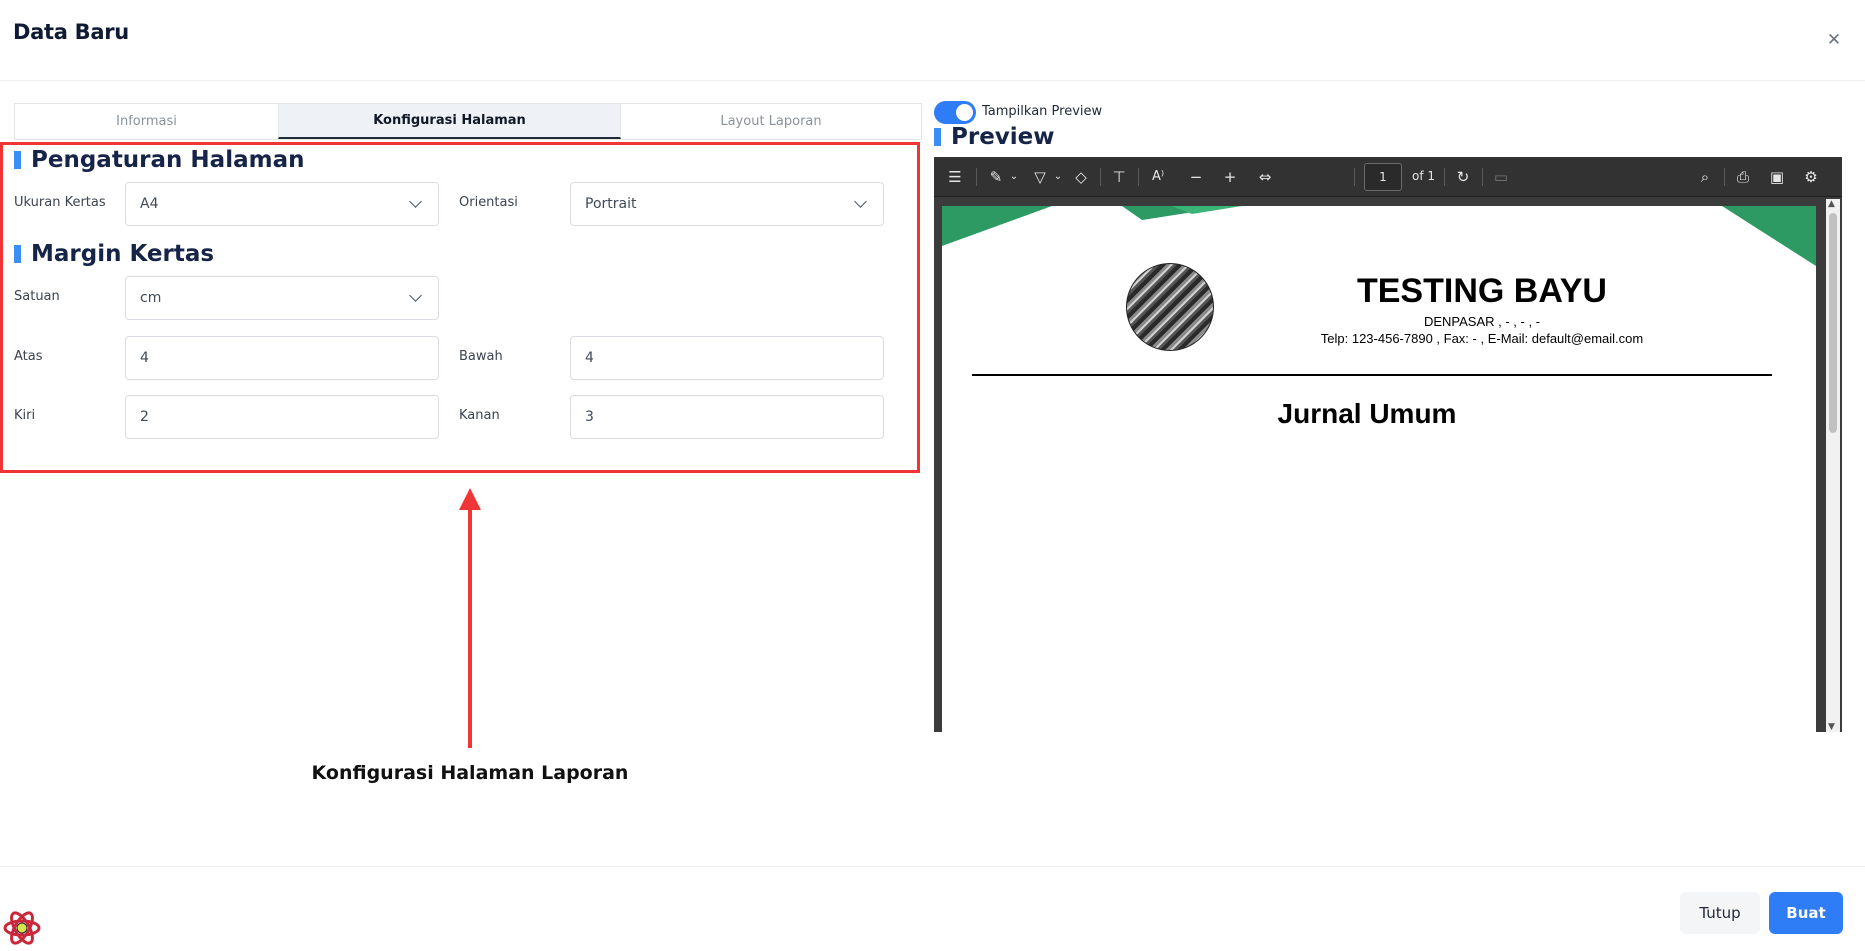  I want to click on close-icon: ✕, so click(1834, 40).